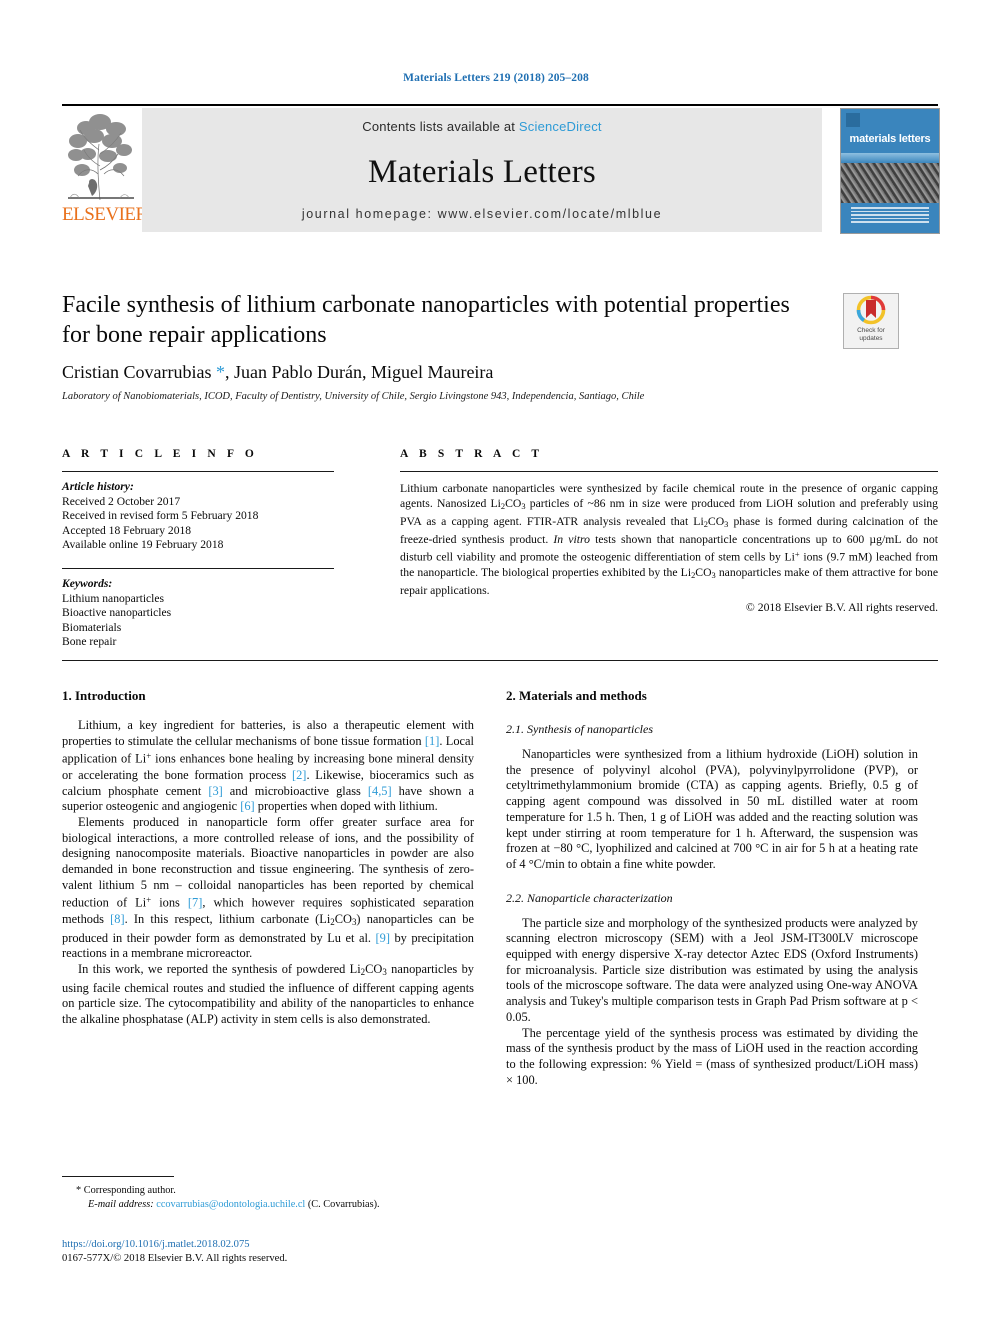 The height and width of the screenshot is (1323, 992). Describe the element at coordinates (871, 330) in the screenshot. I see `crossmark-label-line1: Check for` at that location.